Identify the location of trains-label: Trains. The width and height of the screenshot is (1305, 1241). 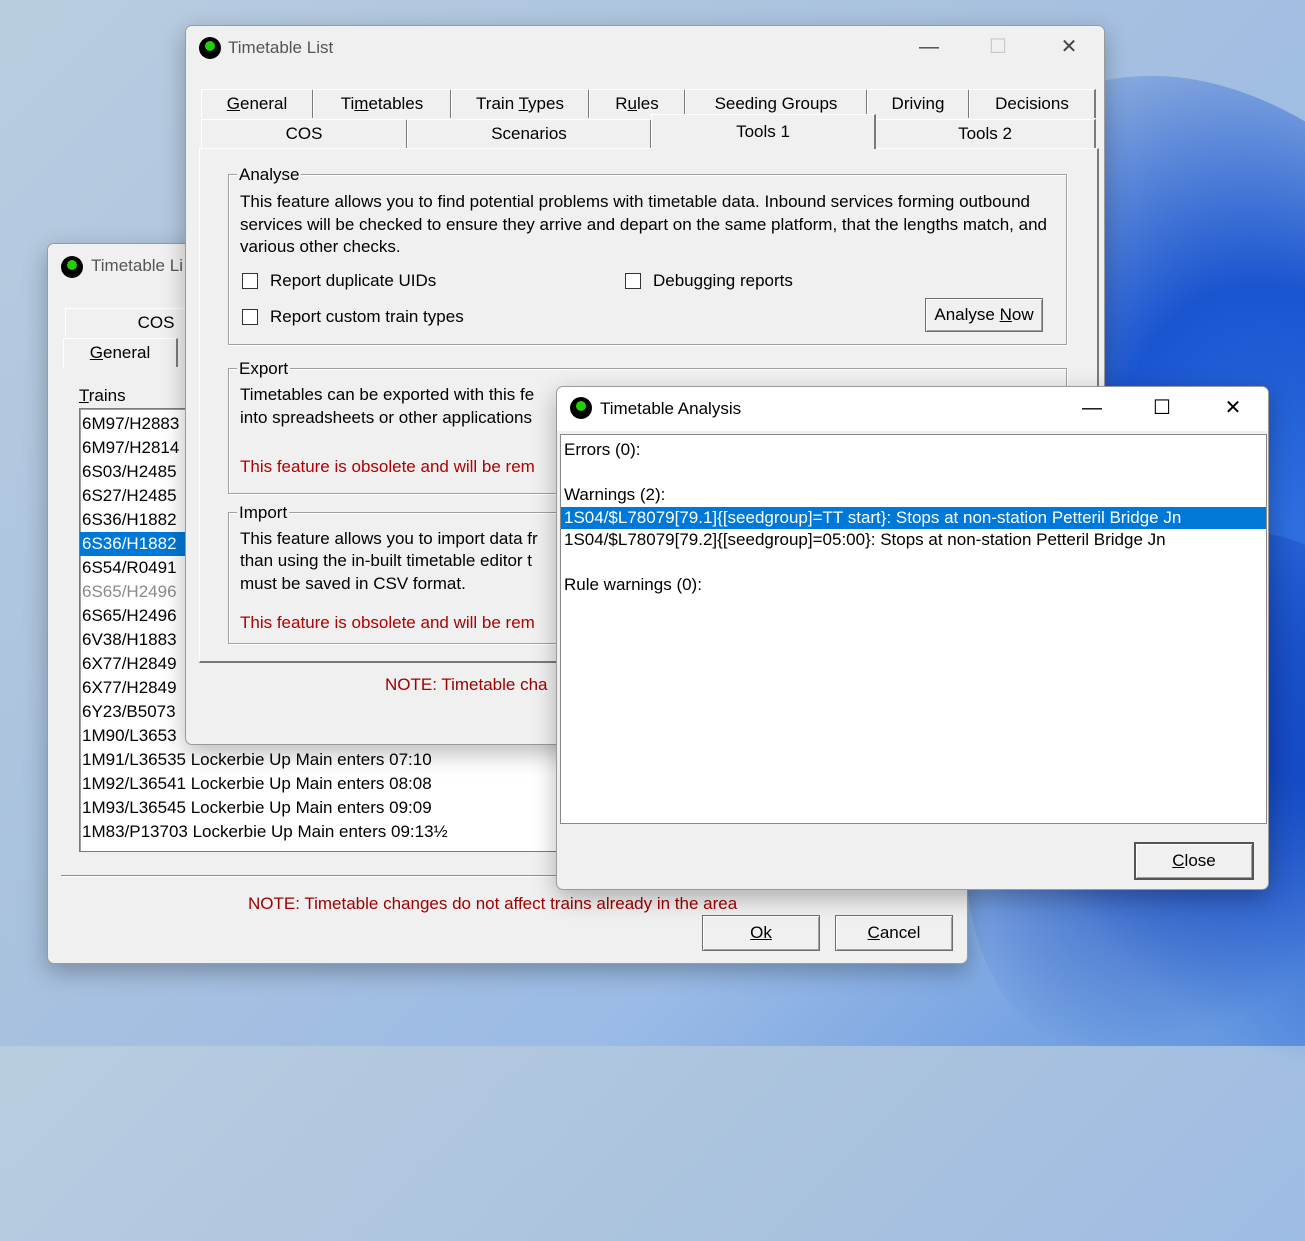
(102, 395).